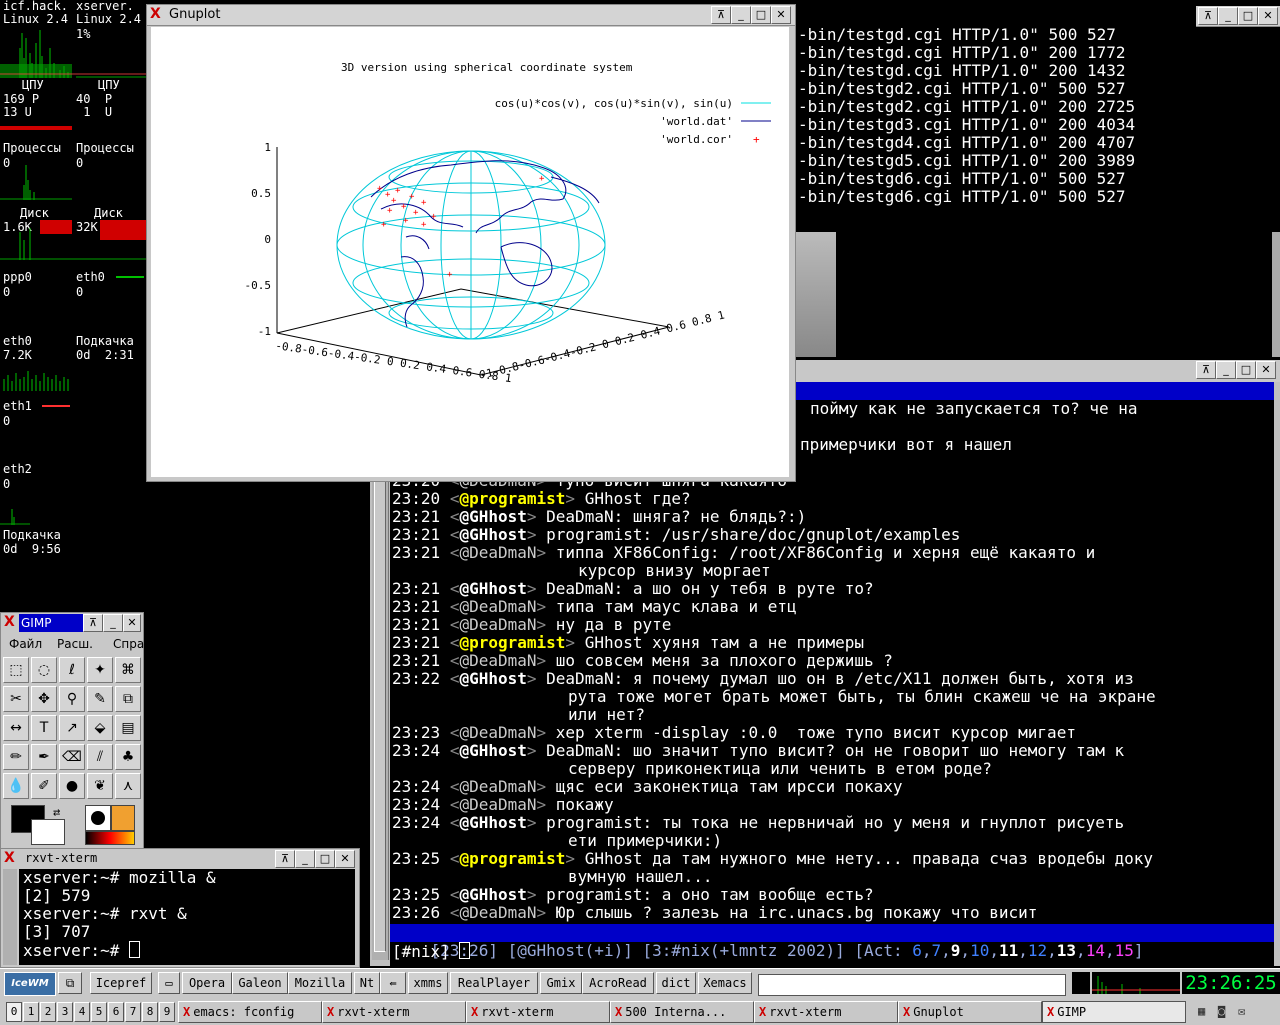 Image resolution: width=1280 pixels, height=1025 pixels. Describe the element at coordinates (116, 1012) in the screenshot. I see `workspace-button: 6` at that location.